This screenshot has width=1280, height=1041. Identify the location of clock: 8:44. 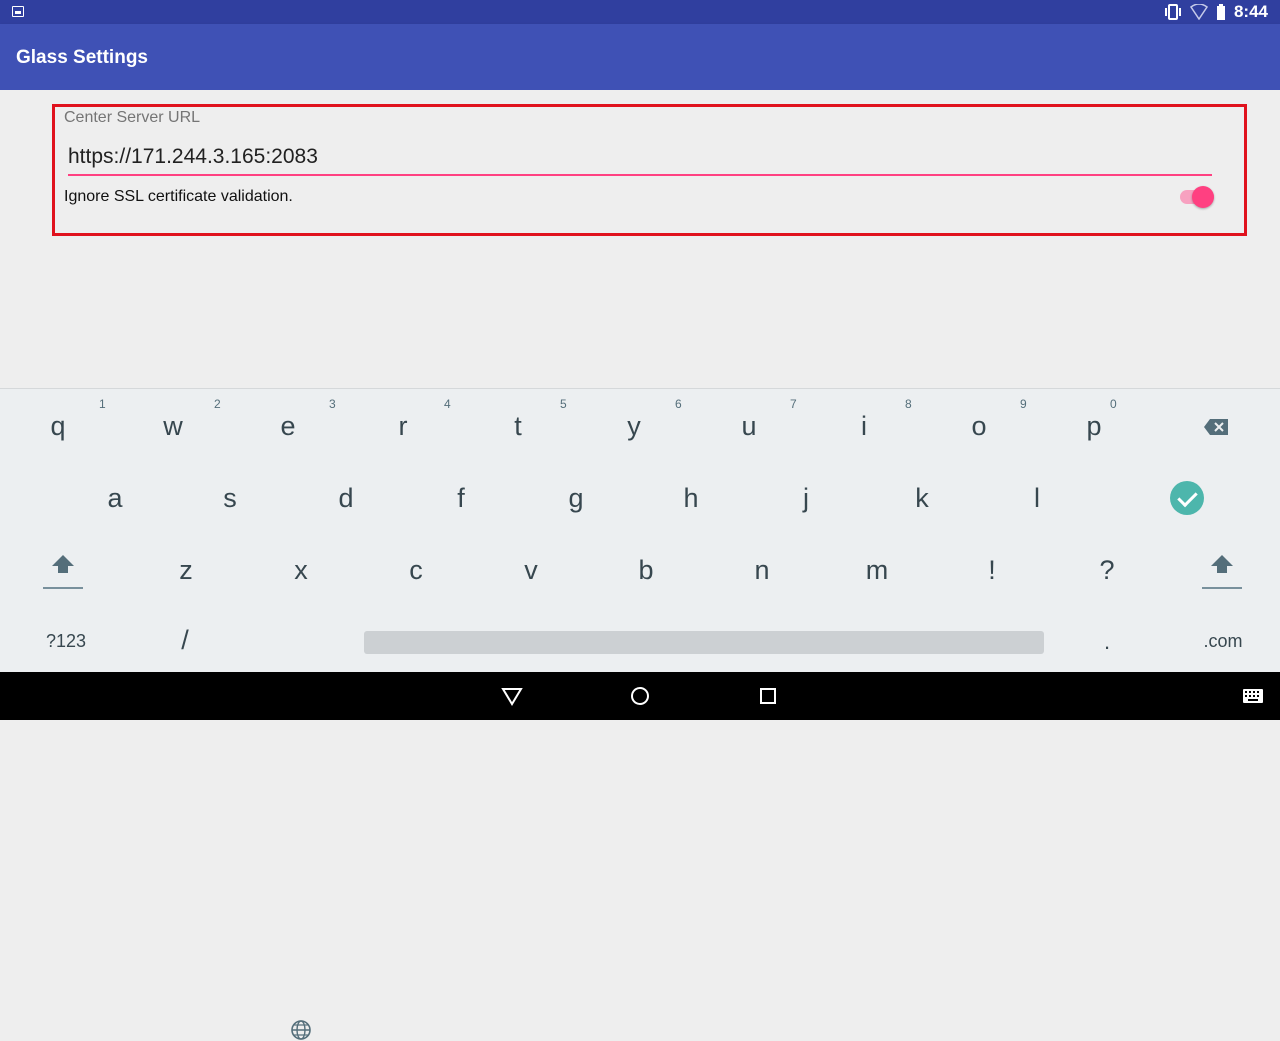
(1250, 11).